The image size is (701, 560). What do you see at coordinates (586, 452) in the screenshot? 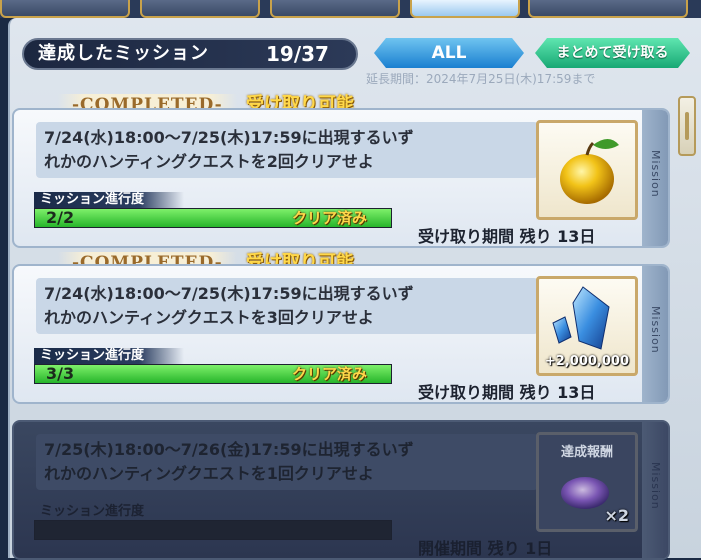
I see `reward-label: 達成報酬` at bounding box center [586, 452].